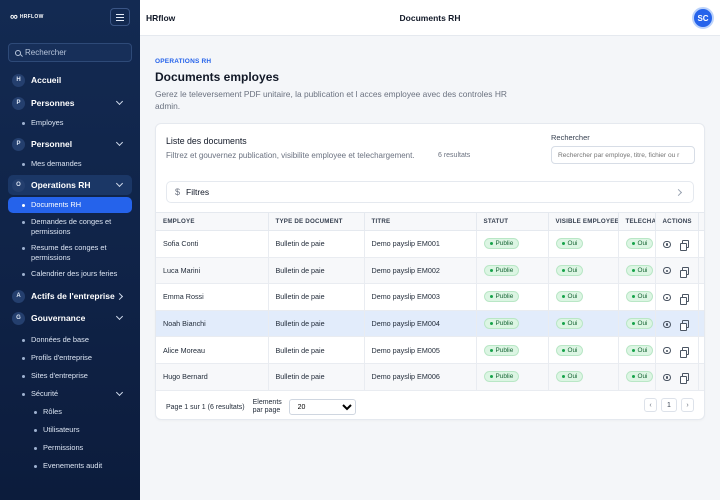 The height and width of the screenshot is (500, 720). What do you see at coordinates (70, 448) in the screenshot?
I see `sidebar-item-permissions: Permissions` at bounding box center [70, 448].